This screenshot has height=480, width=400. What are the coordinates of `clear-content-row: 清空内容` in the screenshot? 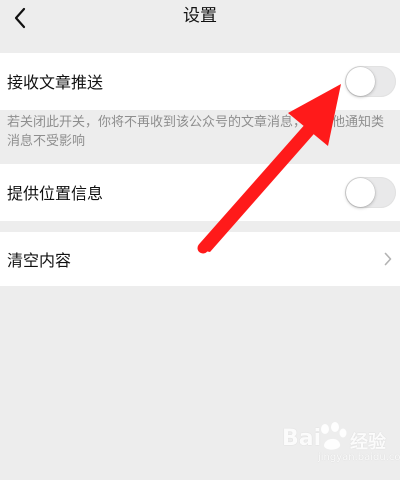 It's located at (200, 259).